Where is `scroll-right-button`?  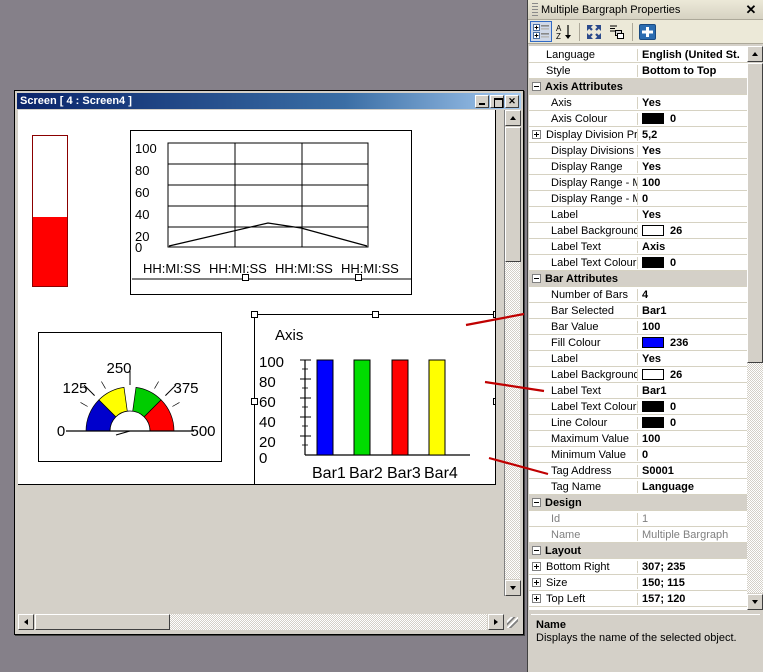
scroll-right-button is located at coordinates (496, 622).